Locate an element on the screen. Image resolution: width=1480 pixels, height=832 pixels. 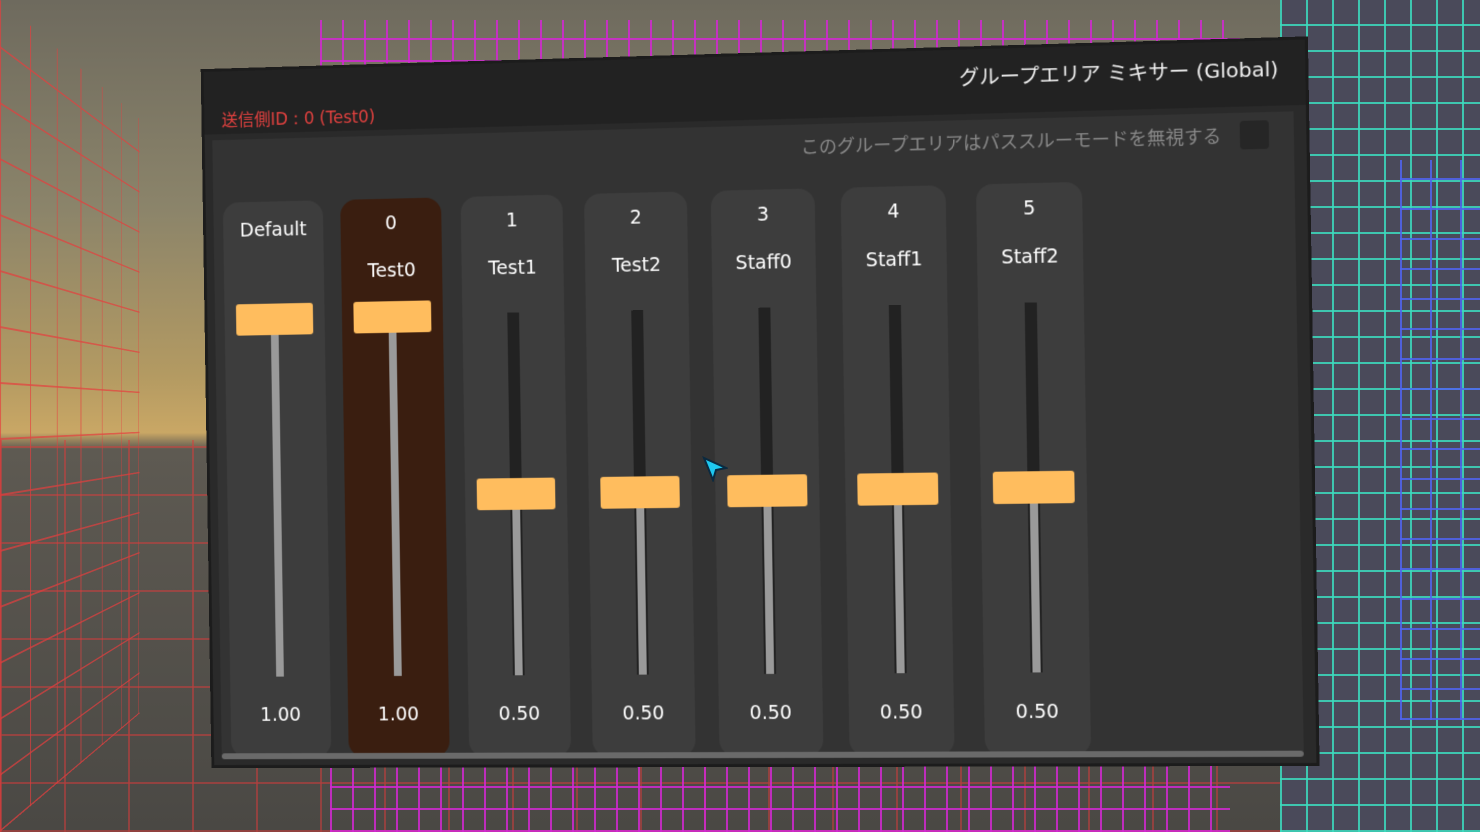
ignore-passthrough-option: このグループエリアはパススルーモードを無視する is located at coordinates (1035, 140).